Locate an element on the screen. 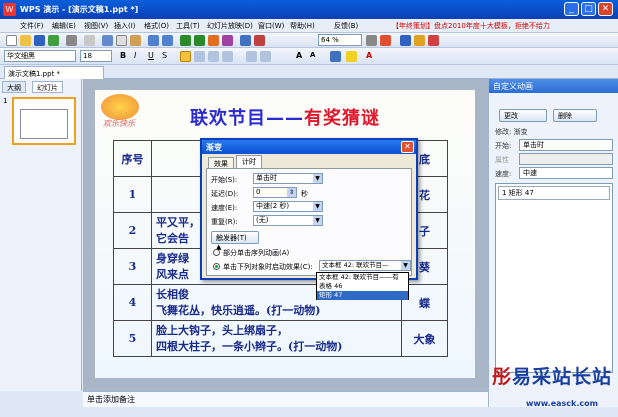 The height and width of the screenshot is (417, 618). dialog-start-select: 单击时 ▼ is located at coordinates (288, 178).